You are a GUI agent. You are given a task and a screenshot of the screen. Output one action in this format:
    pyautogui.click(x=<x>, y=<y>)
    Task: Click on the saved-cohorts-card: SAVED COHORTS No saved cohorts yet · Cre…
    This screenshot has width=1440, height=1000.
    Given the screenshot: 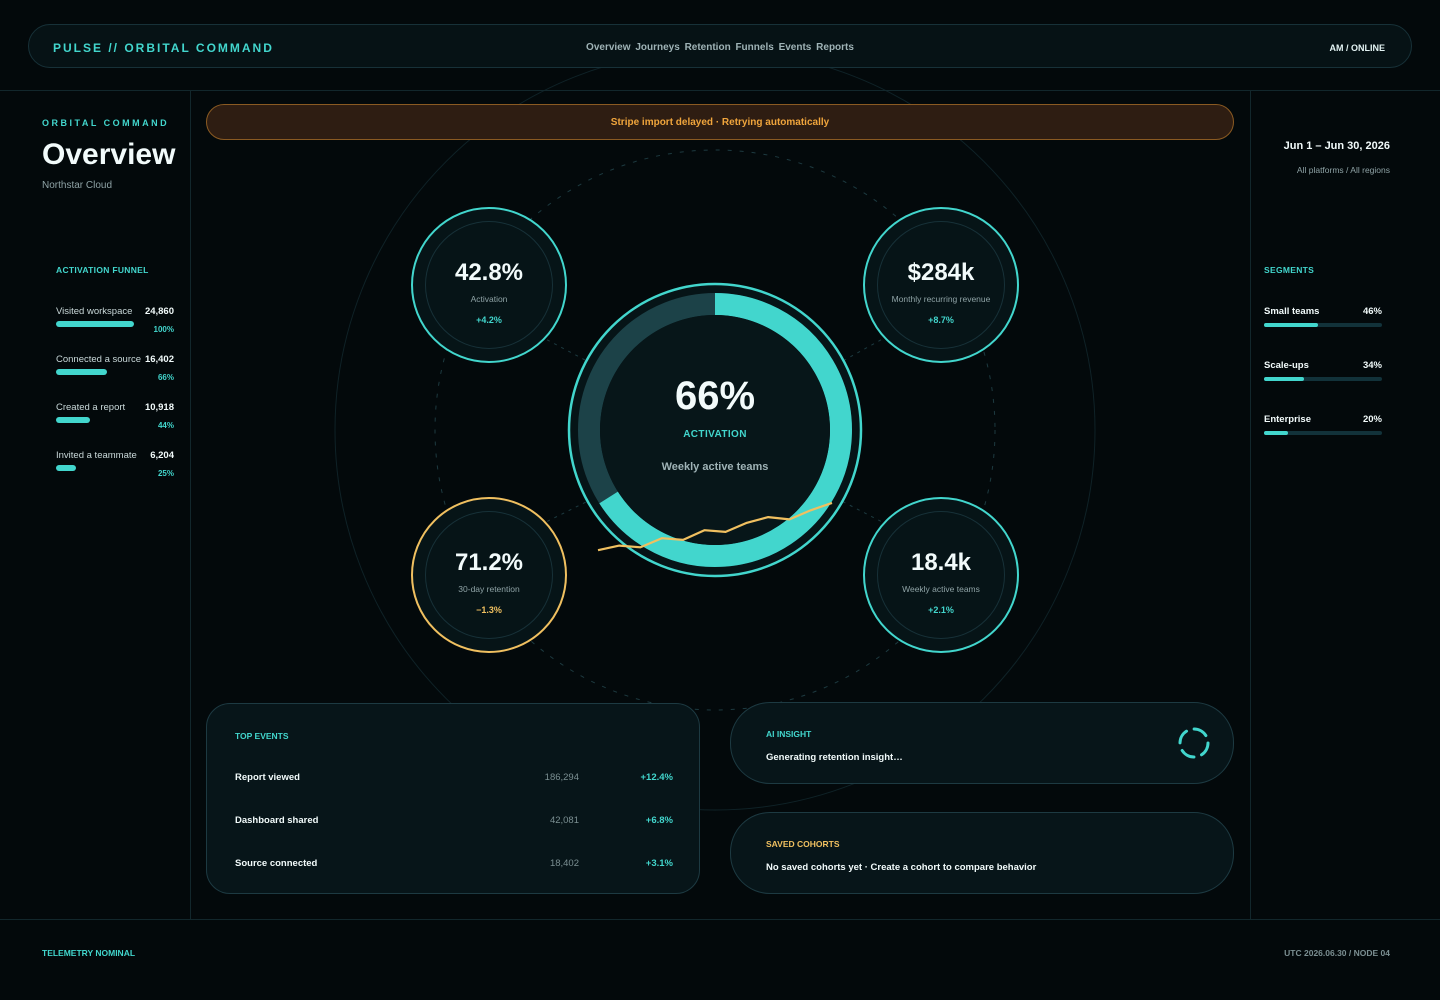 What is the action you would take?
    pyautogui.click(x=982, y=853)
    